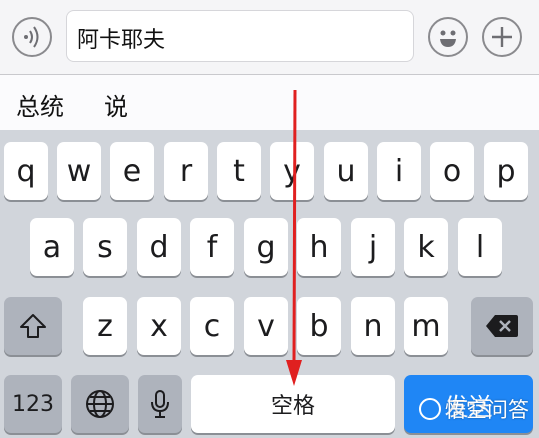 The image size is (539, 438). What do you see at coordinates (105, 247) in the screenshot?
I see `key-s: s` at bounding box center [105, 247].